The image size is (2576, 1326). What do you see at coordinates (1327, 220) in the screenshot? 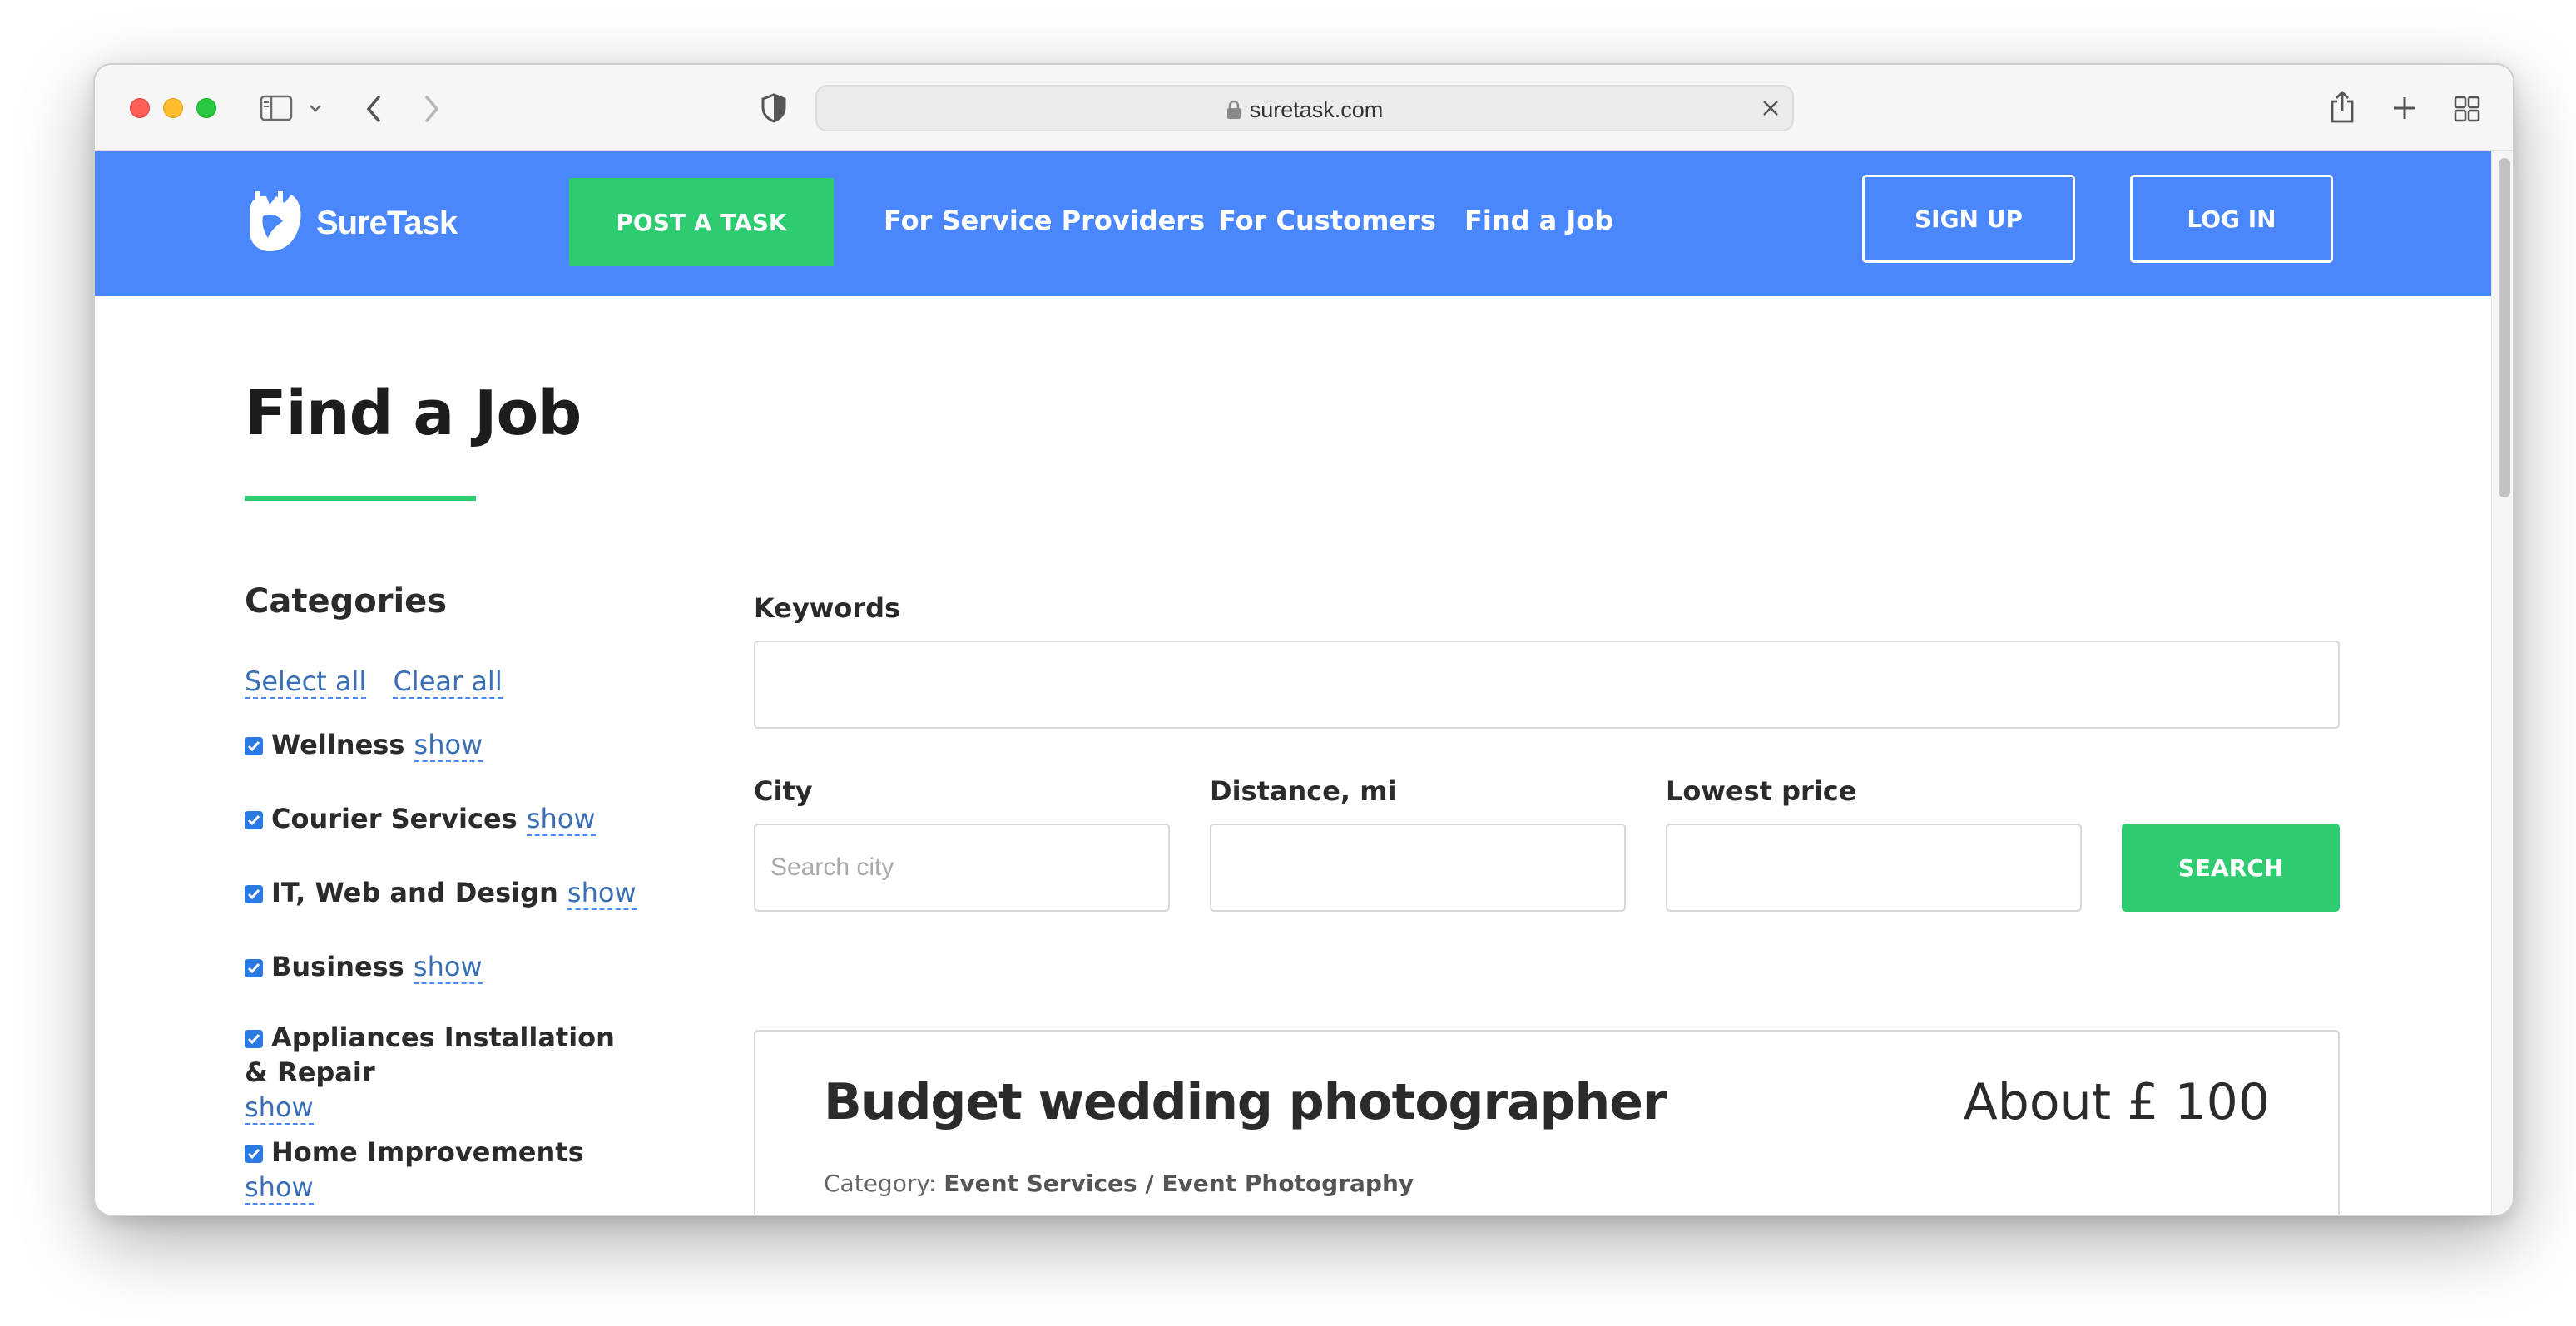
I see `nav-for-customers: For Customers` at bounding box center [1327, 220].